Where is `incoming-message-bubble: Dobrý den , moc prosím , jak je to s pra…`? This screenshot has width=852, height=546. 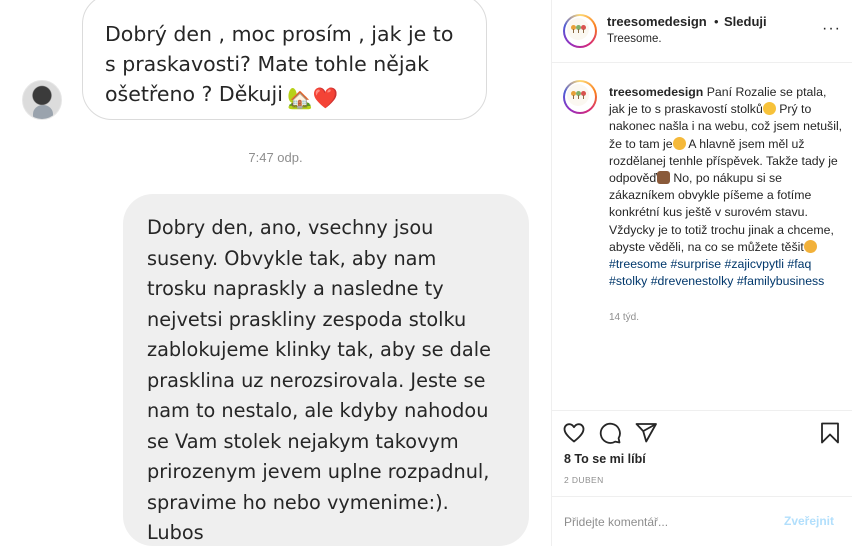
incoming-message-bubble: Dobrý den , moc prosím , jak je to s pra… is located at coordinates (284, 60).